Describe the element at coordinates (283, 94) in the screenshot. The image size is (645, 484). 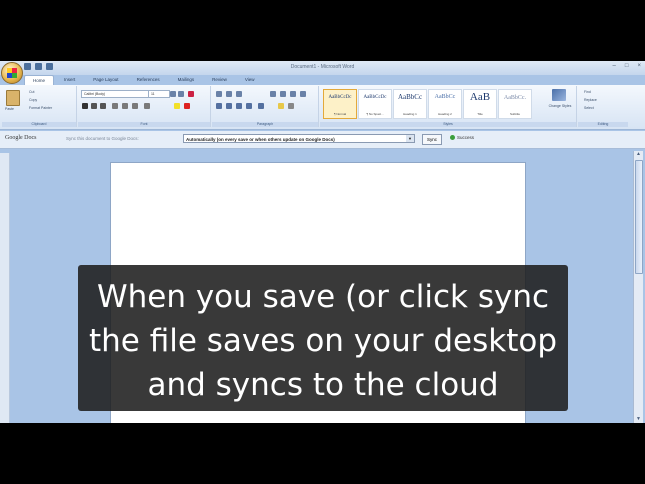
I see `increase-indent-icon` at that location.